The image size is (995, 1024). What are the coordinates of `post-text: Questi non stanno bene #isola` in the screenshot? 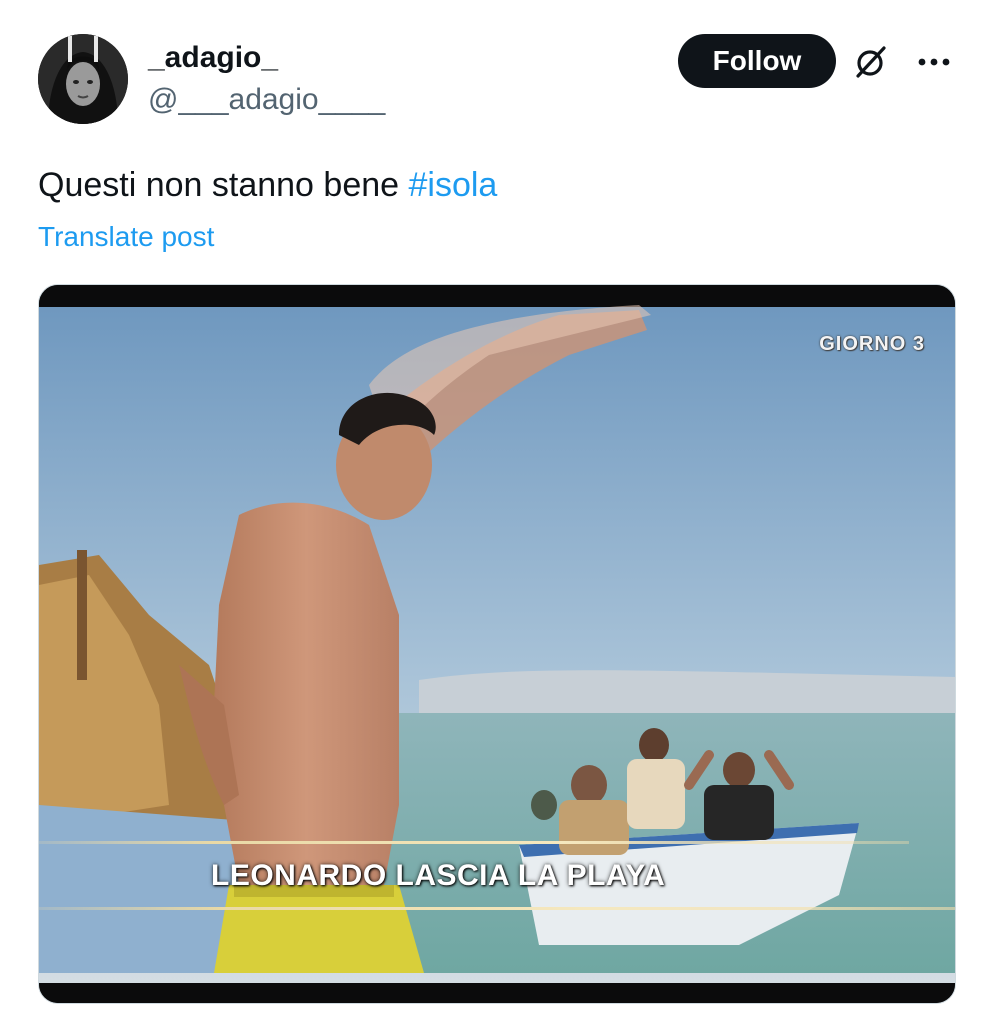 It's located at (267, 185).